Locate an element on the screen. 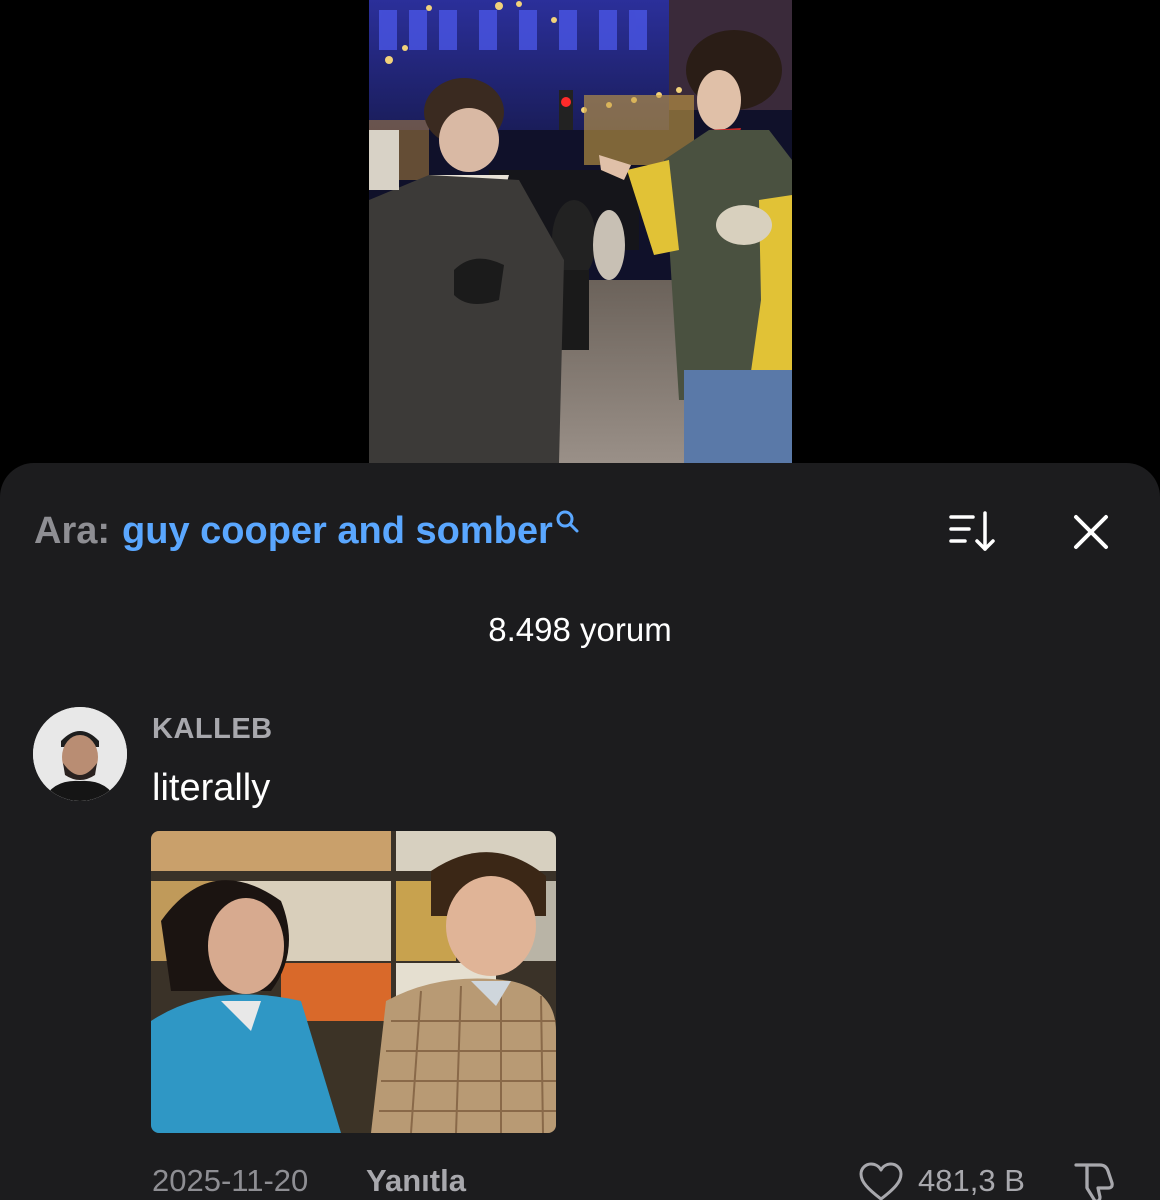 The width and height of the screenshot is (1160, 1200). avatar-image is located at coordinates (80, 754).